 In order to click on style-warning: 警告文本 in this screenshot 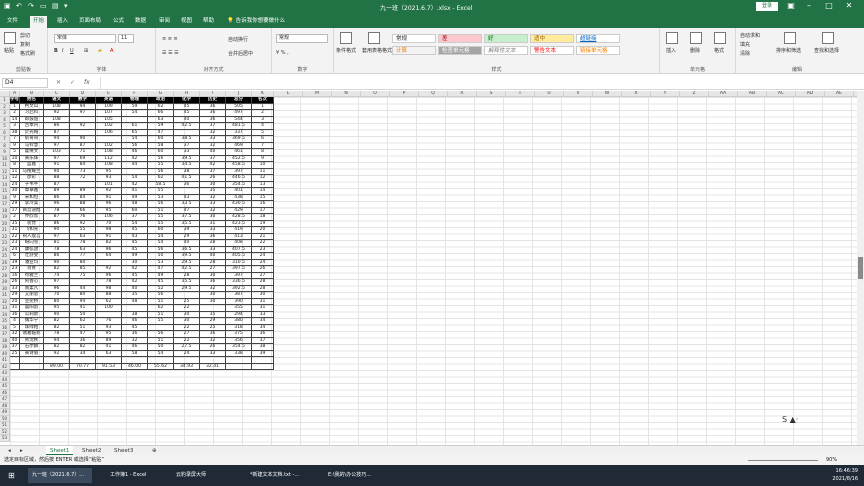, I will do `click(552, 50)`.